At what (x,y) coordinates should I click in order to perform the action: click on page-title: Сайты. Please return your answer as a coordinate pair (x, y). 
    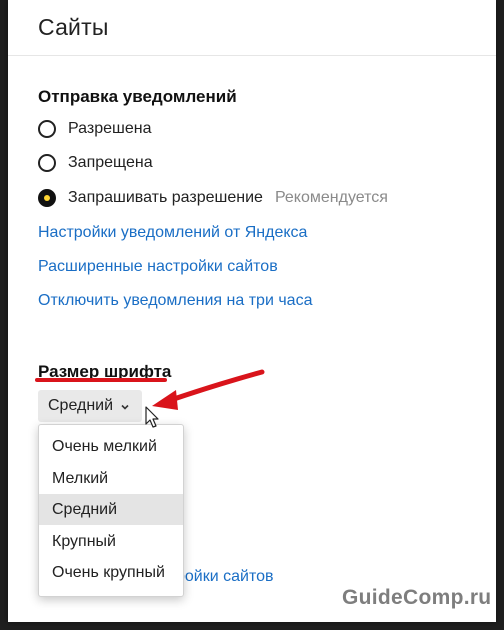
    Looking at the image, I should click on (73, 27).